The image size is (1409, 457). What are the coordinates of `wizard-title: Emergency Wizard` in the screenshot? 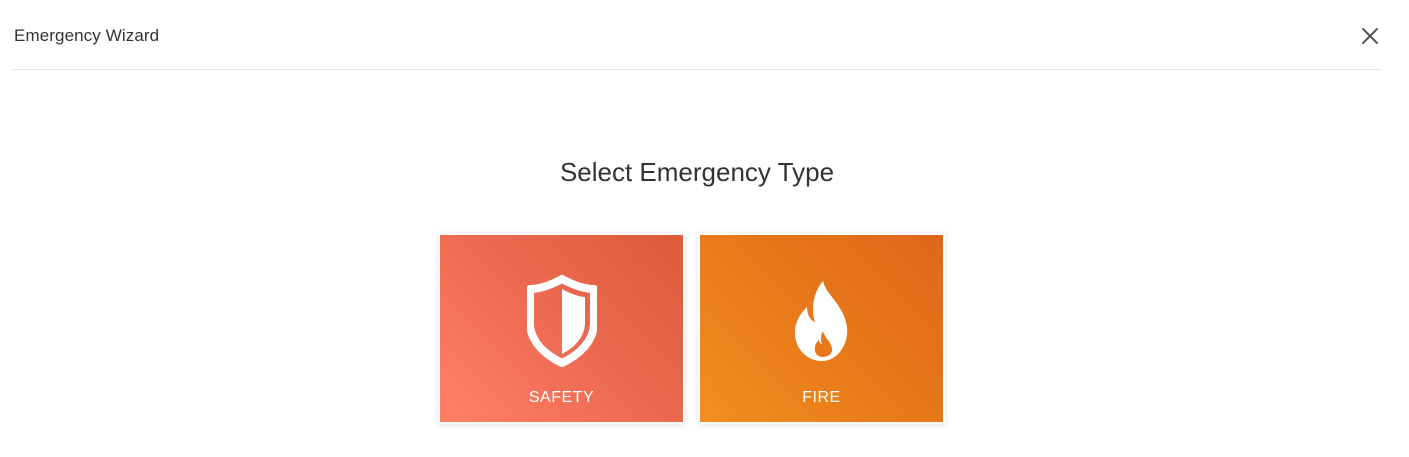 It's located at (87, 35).